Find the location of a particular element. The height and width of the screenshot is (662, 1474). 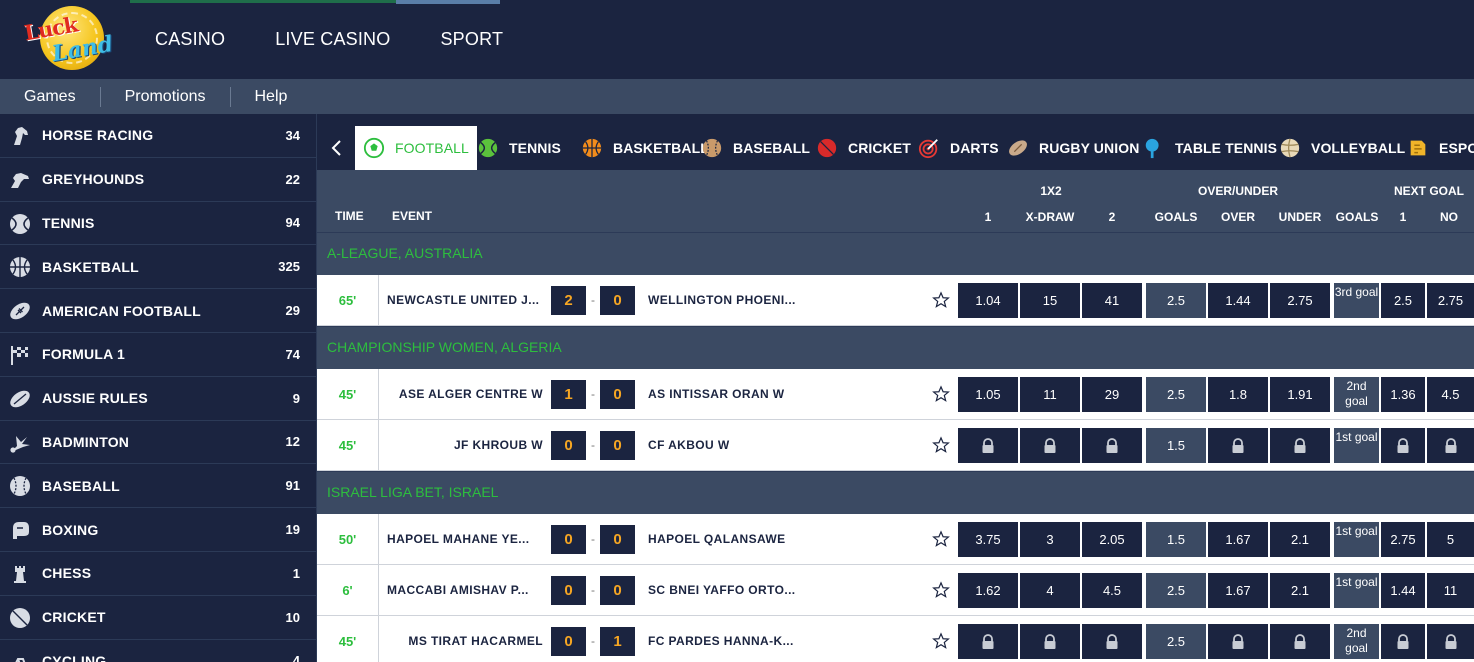

sidebar-item-american-football: AMERICAN FOOTBALL 29 is located at coordinates (158, 311).